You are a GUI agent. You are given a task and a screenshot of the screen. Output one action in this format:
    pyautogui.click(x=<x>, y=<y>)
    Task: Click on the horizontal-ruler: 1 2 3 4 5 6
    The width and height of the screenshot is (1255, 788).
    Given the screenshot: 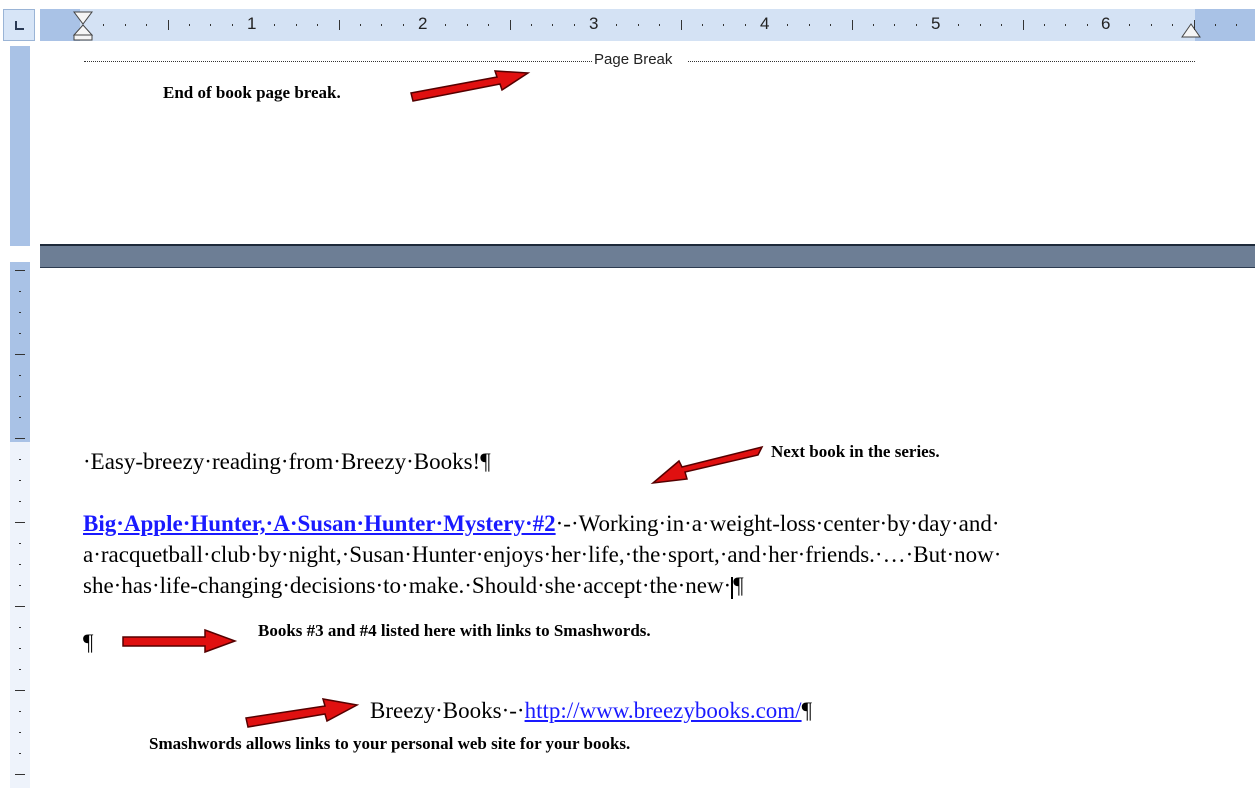 What is the action you would take?
    pyautogui.click(x=627, y=23)
    